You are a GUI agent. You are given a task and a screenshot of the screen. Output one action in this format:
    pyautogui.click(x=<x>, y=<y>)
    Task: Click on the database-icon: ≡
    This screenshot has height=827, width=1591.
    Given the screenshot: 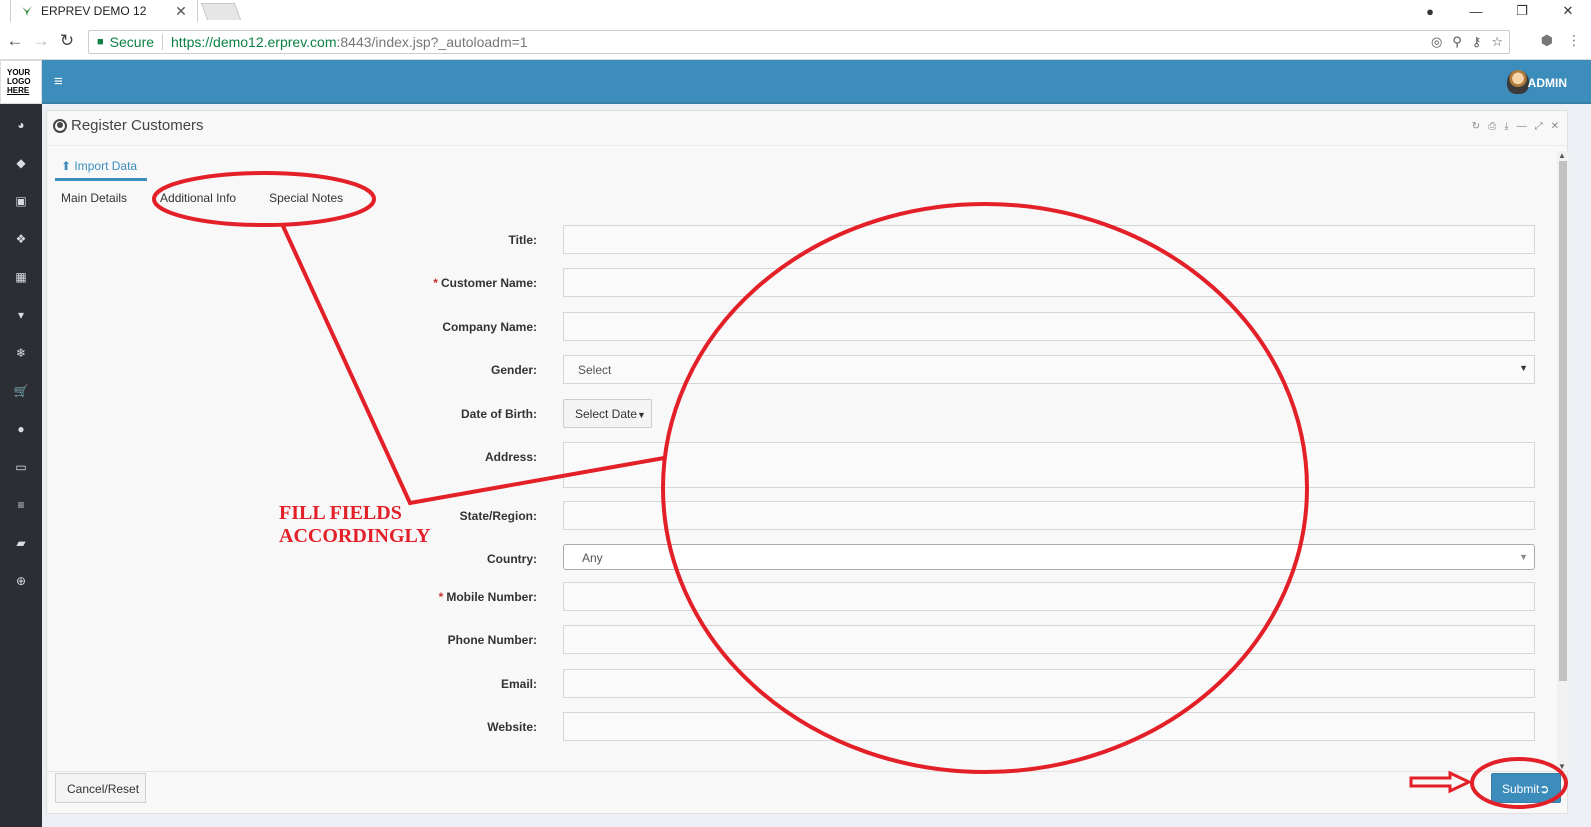 What is the action you would take?
    pyautogui.click(x=21, y=505)
    